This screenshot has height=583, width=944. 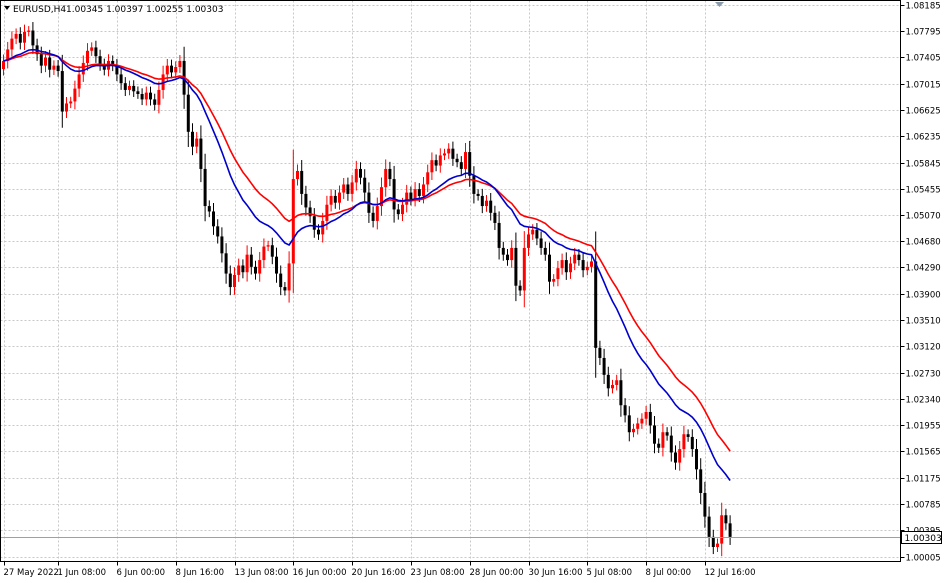 What do you see at coordinates (200, 573) in the screenshot?
I see `time-tick-label: 8 Jun 16:00` at bounding box center [200, 573].